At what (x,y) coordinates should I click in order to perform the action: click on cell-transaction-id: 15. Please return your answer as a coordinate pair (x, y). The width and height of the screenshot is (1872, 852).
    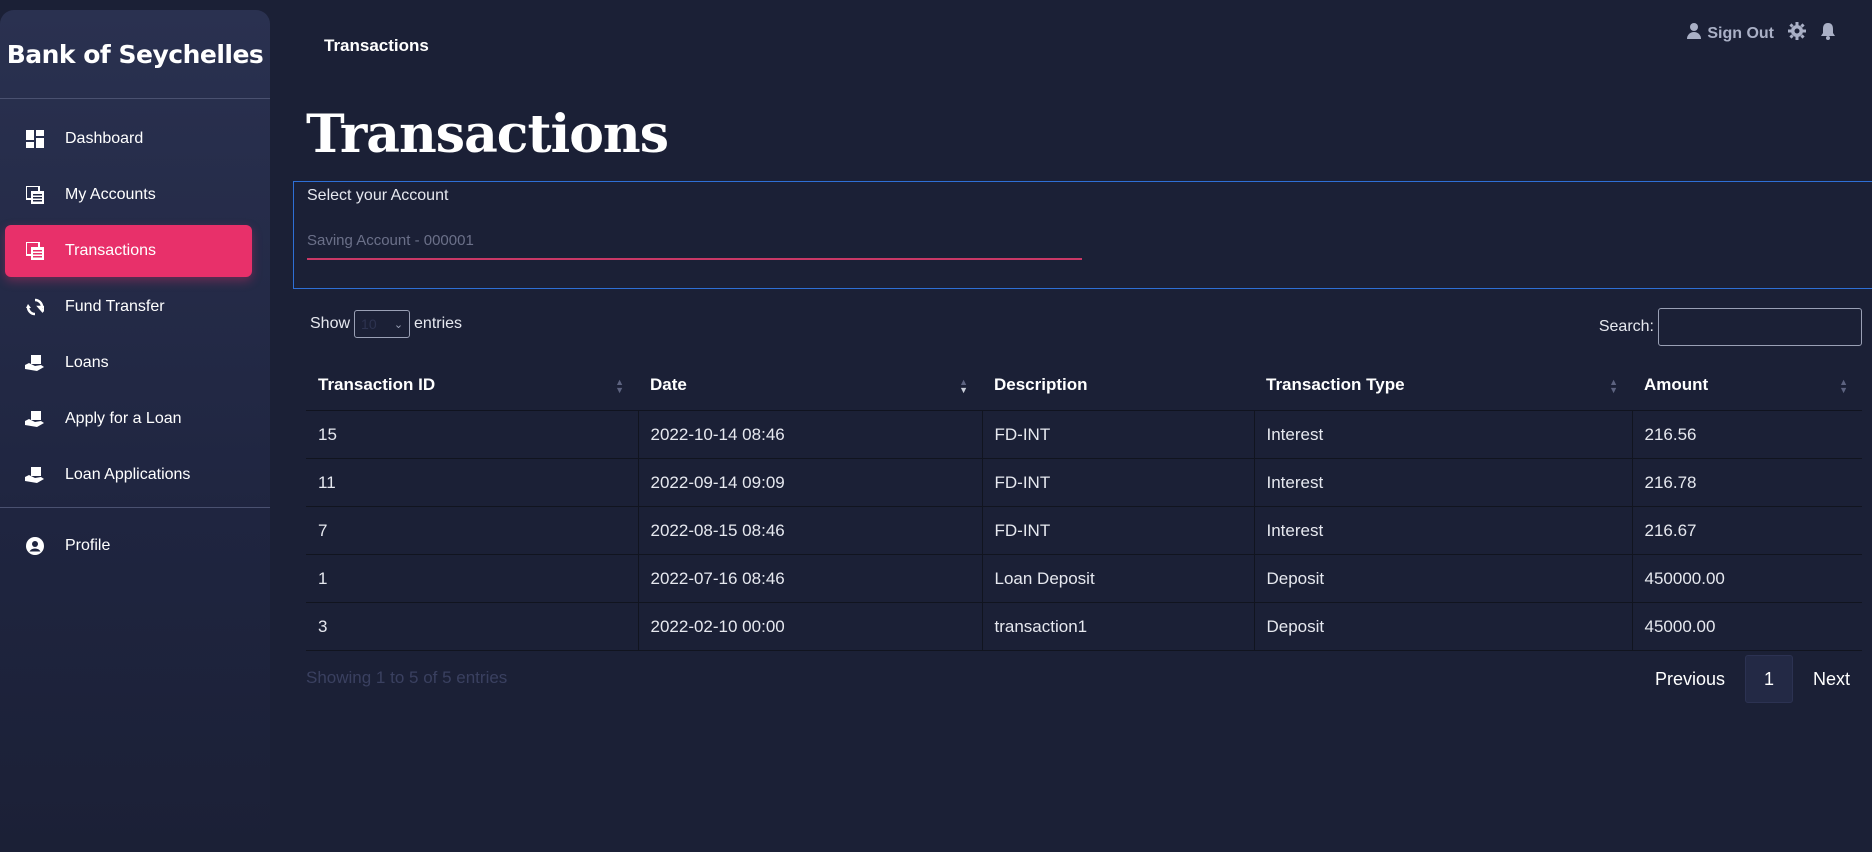
    Looking at the image, I should click on (472, 434).